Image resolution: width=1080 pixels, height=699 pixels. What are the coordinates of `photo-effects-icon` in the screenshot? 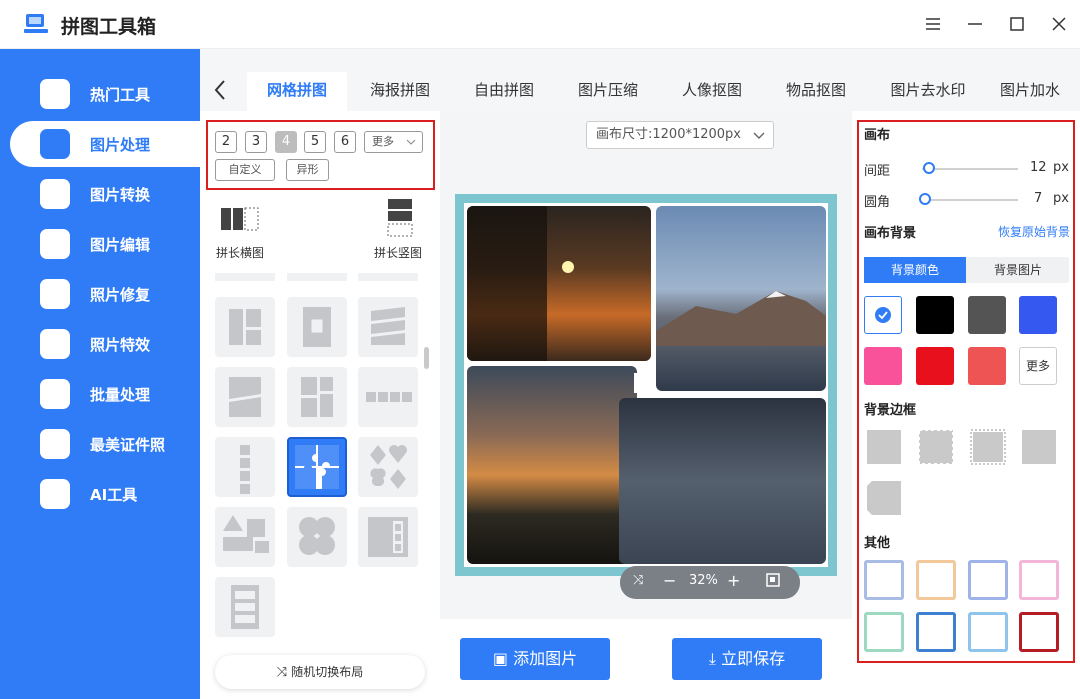 It's located at (55, 344).